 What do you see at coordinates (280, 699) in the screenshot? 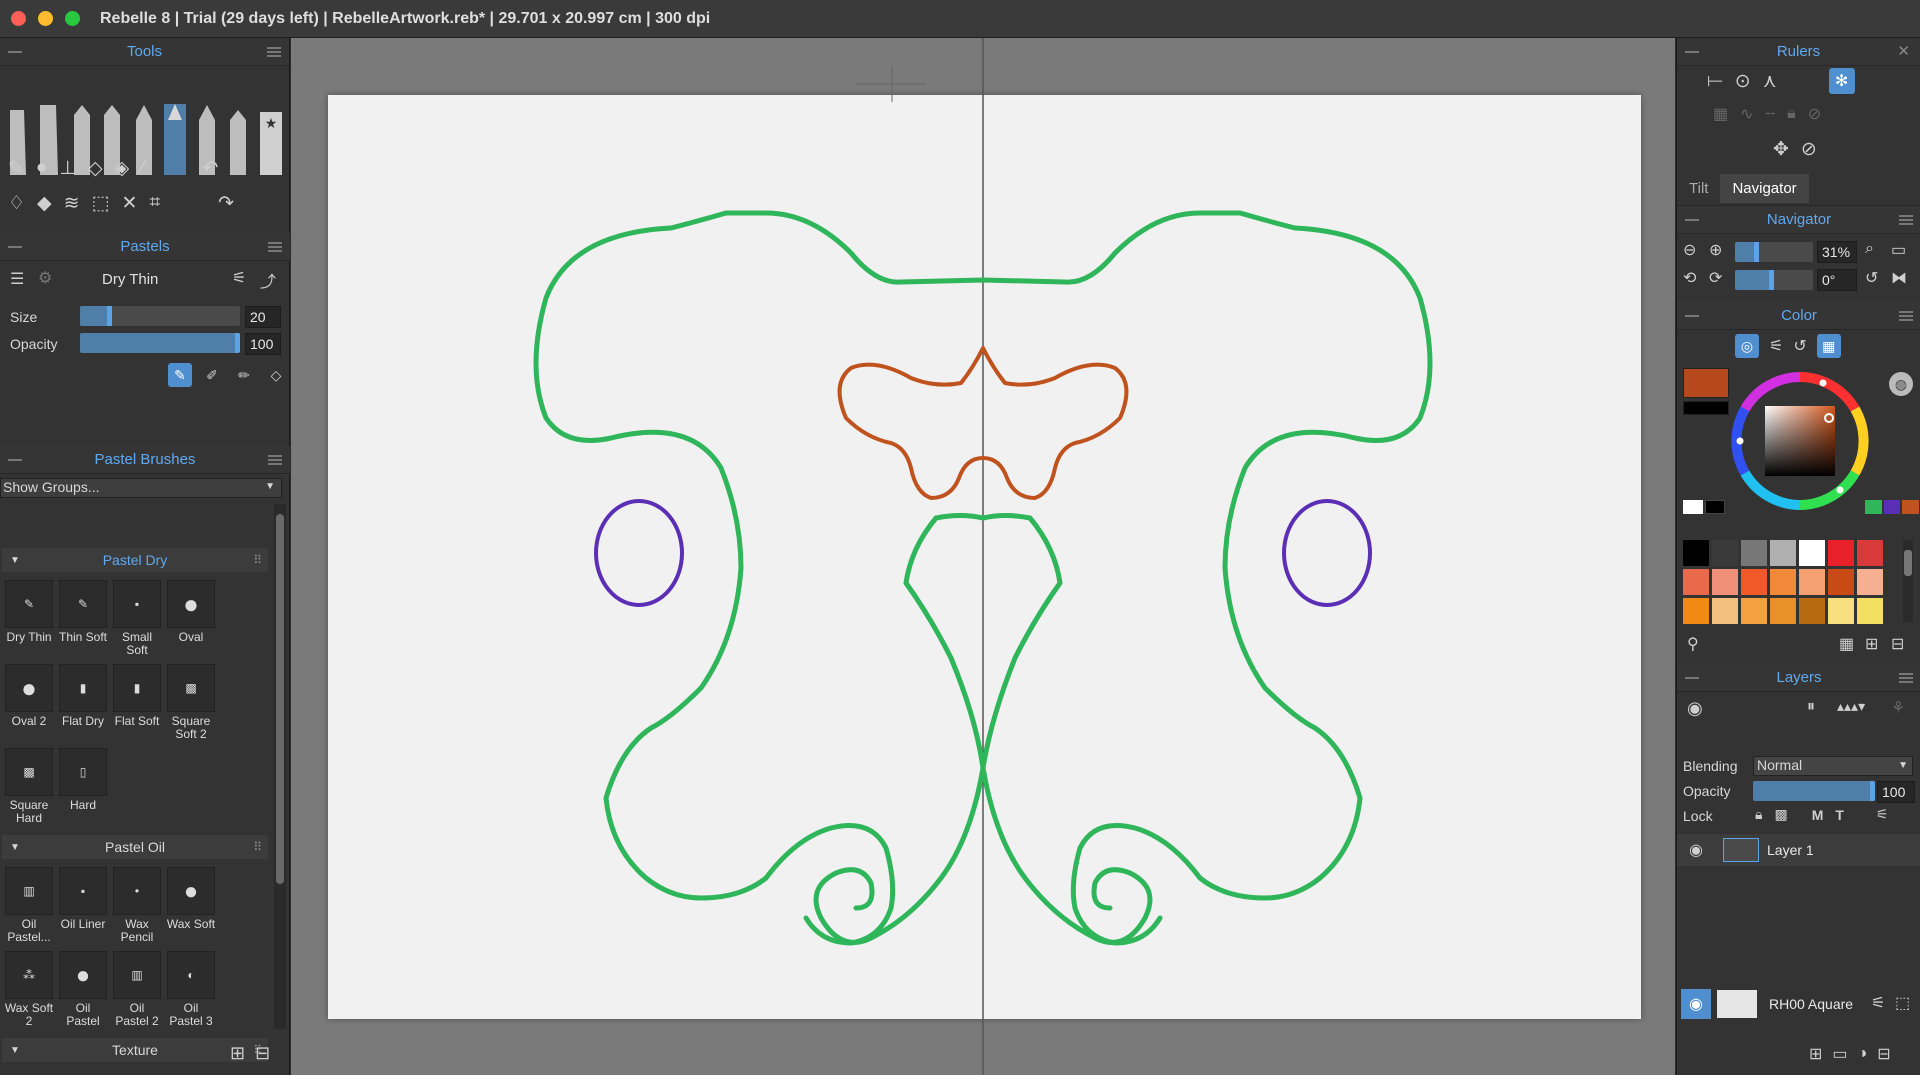
I see `scrollbar-thumb` at bounding box center [280, 699].